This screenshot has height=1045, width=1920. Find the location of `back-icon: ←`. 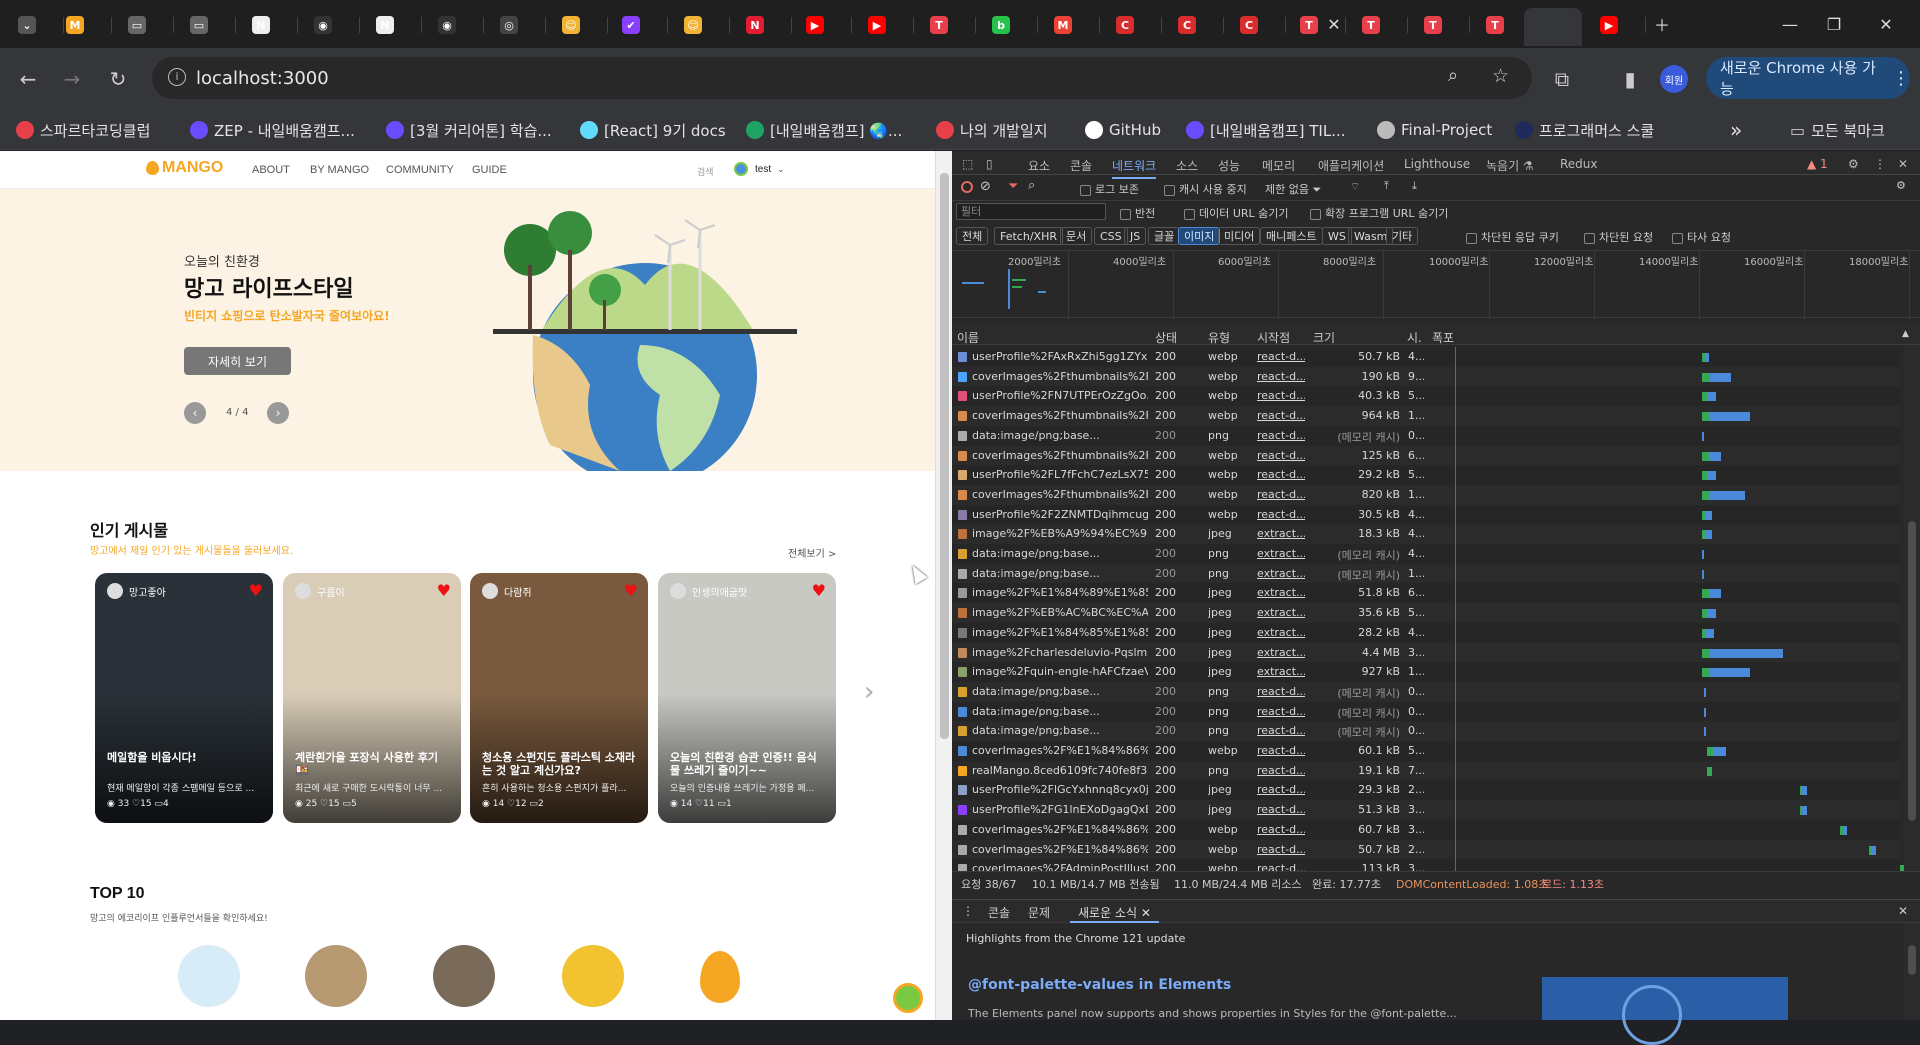

back-icon: ← is located at coordinates (28, 79).